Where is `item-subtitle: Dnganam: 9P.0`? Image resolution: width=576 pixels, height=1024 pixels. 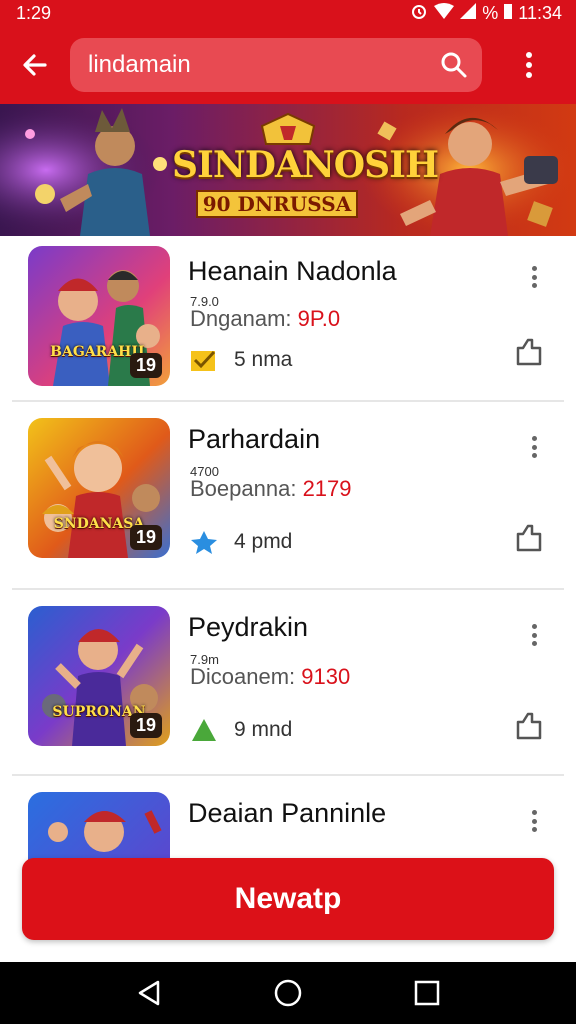
item-subtitle: Dnganam: 9P.0 is located at coordinates (265, 319).